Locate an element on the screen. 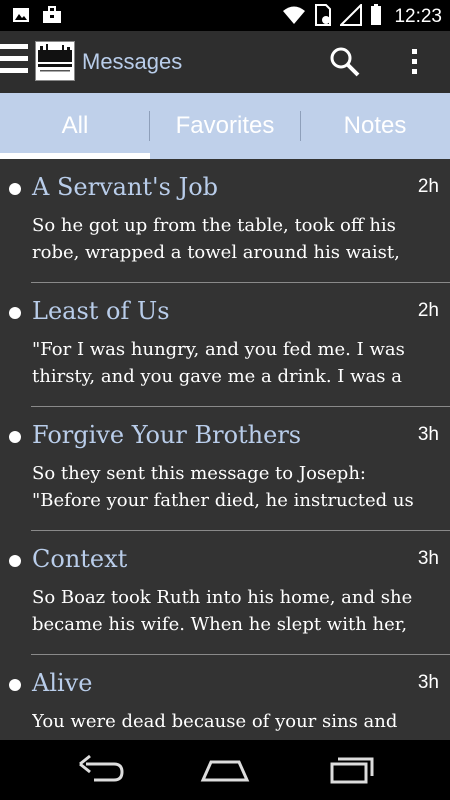  preview-line: So Boaz took Ruth into his home, and she is located at coordinates (222, 597).